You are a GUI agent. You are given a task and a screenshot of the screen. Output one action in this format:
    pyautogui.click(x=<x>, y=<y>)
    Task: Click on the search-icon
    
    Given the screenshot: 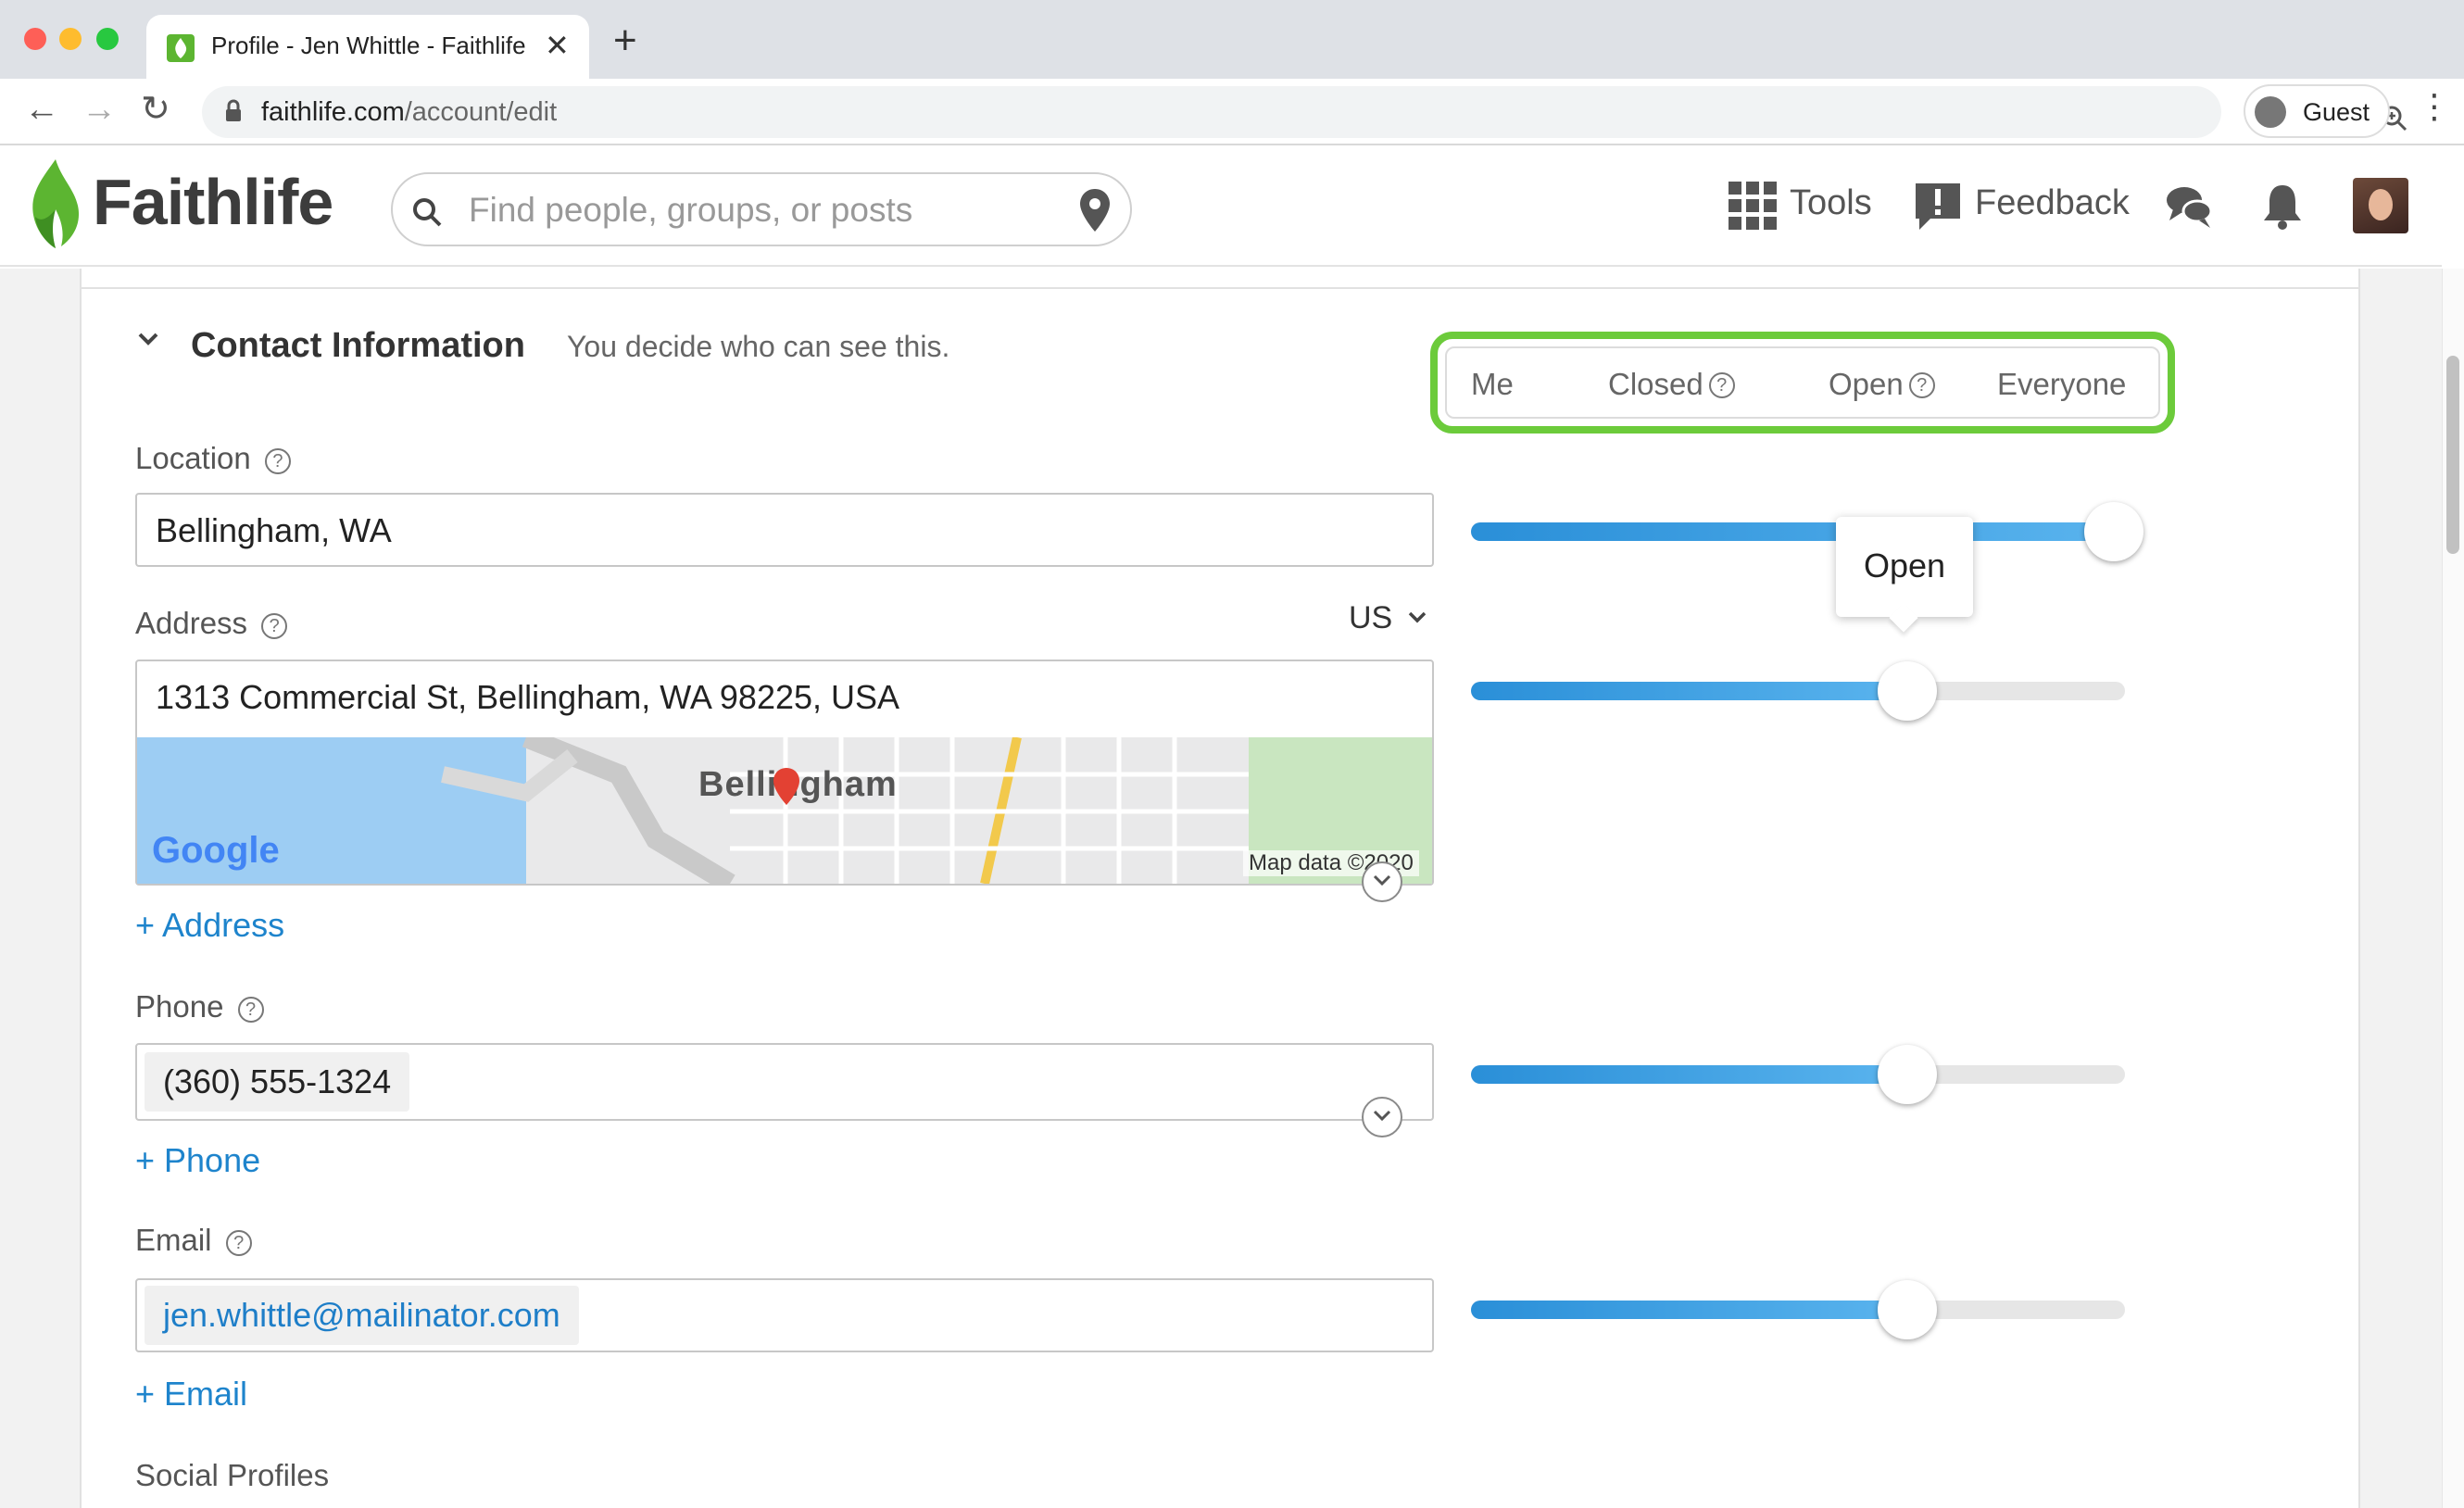 What is the action you would take?
    pyautogui.click(x=427, y=213)
    